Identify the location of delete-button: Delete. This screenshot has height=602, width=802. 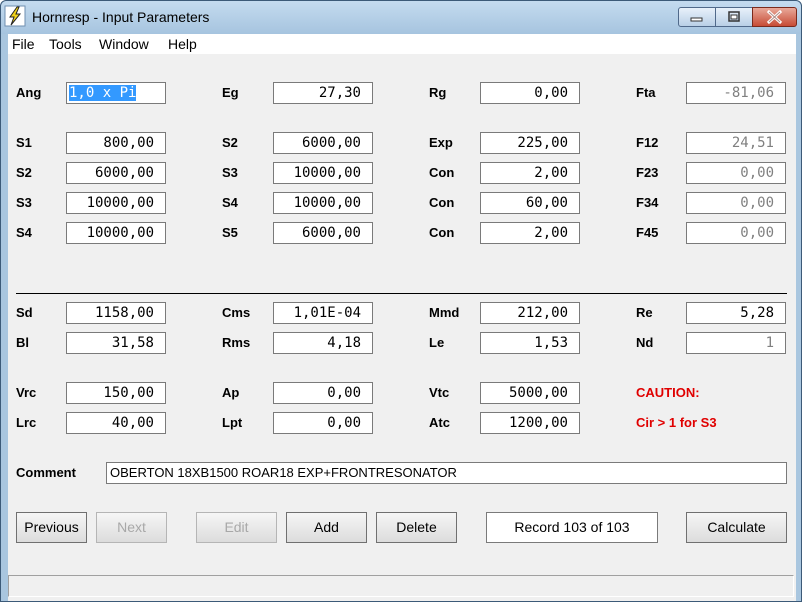
(416, 527).